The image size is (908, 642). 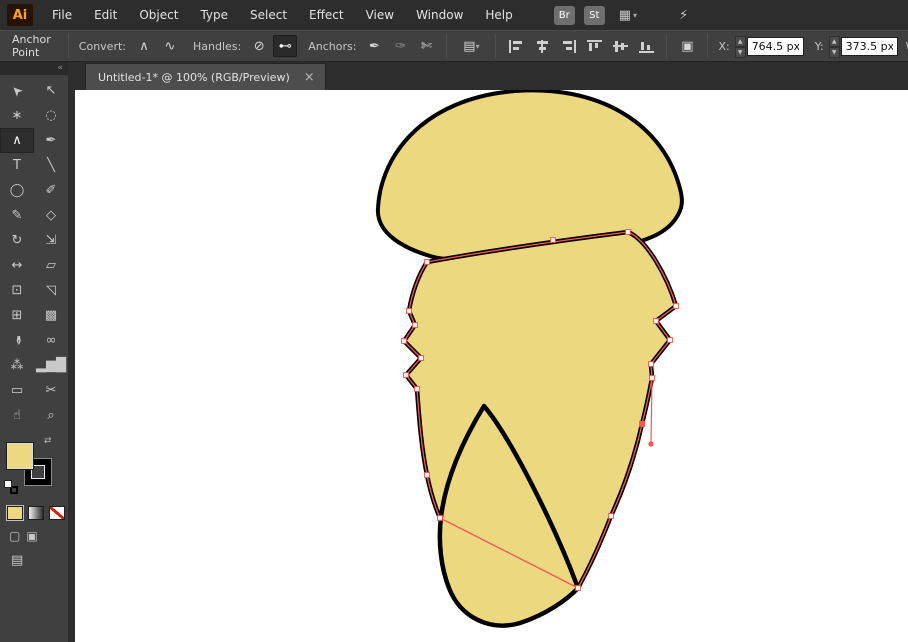 I want to click on align-horizontal-left-button, so click(x=516, y=46).